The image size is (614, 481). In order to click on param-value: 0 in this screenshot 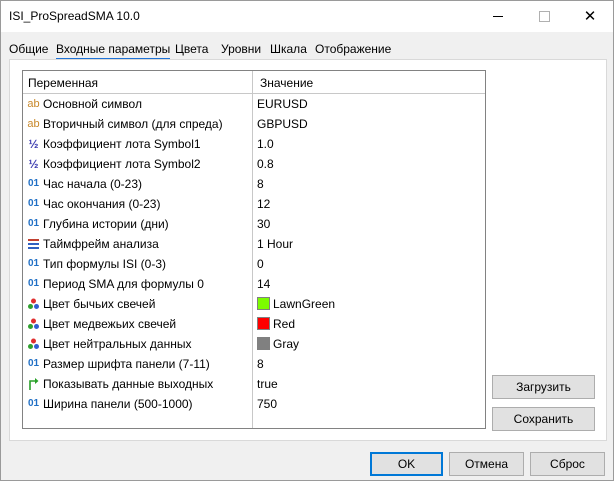, I will do `click(260, 264)`.